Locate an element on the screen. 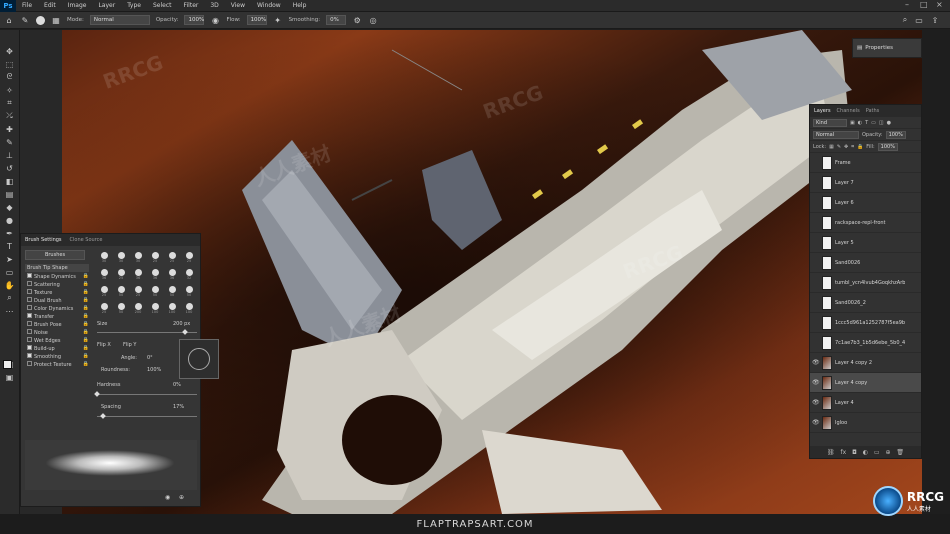 The image size is (950, 534). adjustment-layer-icon: ◐ is located at coordinates (865, 452).